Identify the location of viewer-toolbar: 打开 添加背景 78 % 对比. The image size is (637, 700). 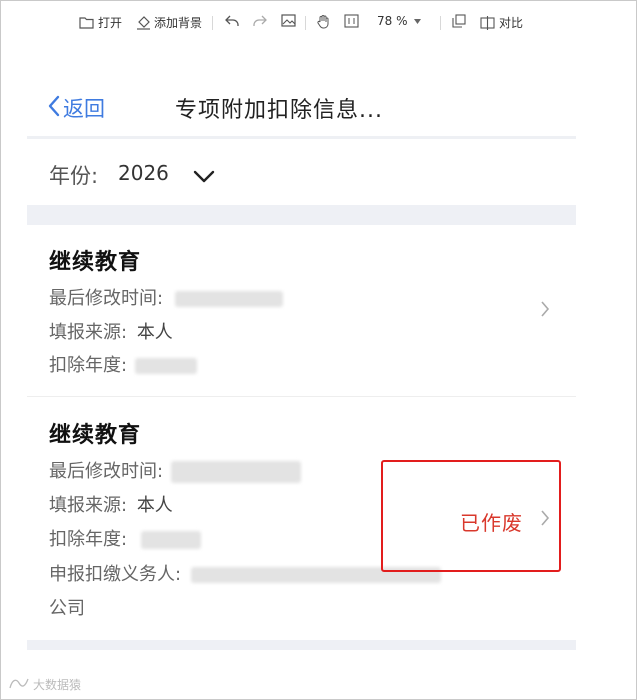
(318, 23).